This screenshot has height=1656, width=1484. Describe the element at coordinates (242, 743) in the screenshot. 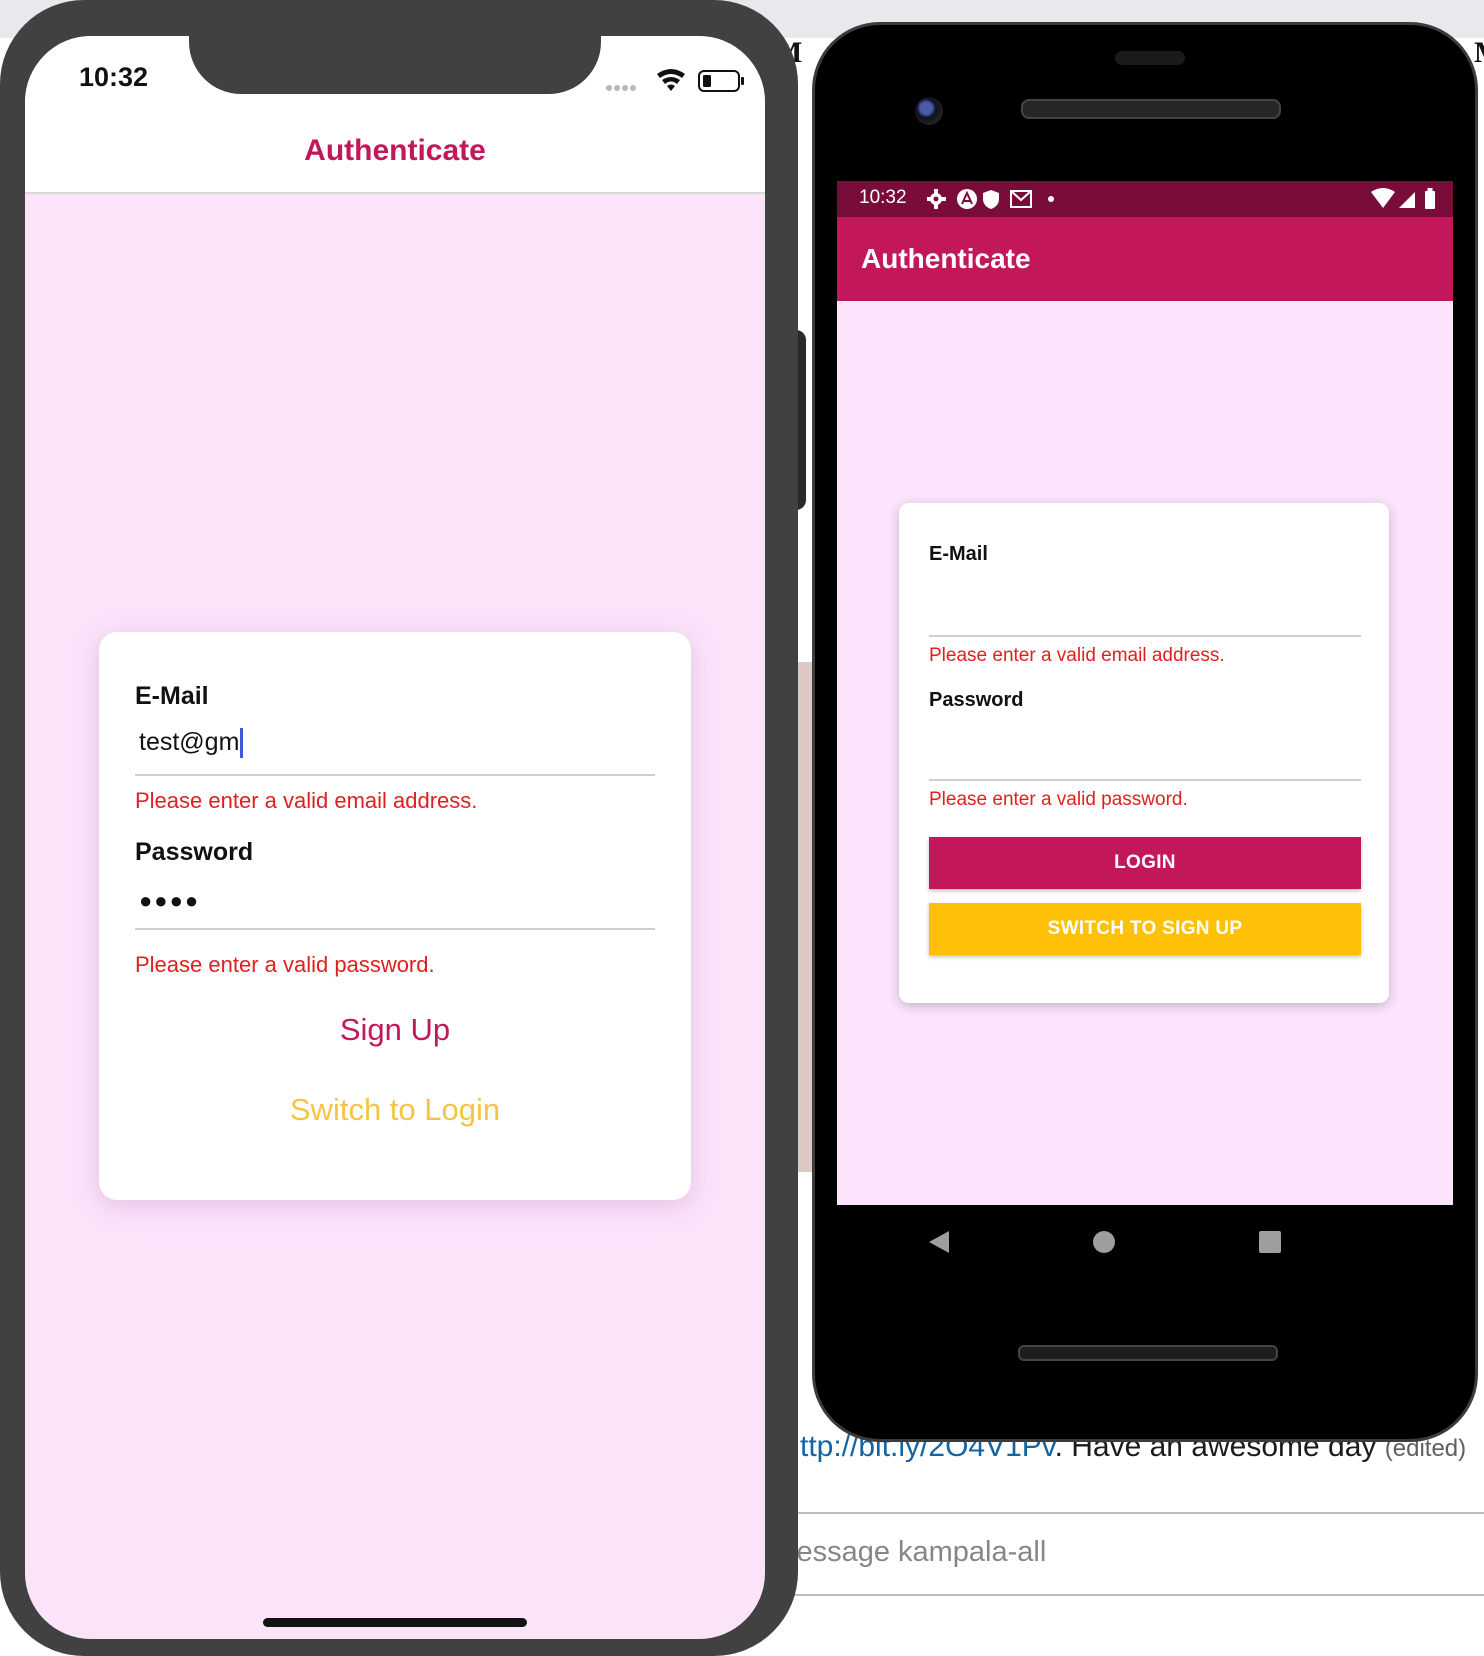

I see `text-caret` at that location.